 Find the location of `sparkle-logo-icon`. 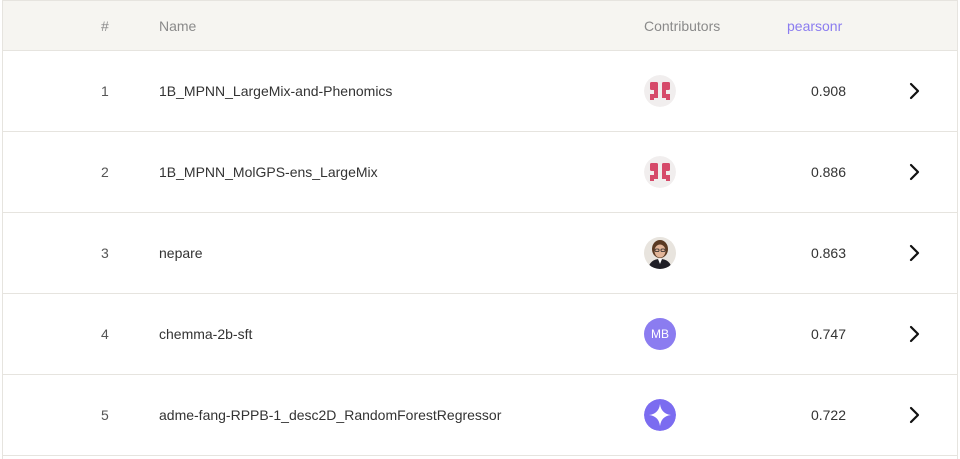

sparkle-logo-icon is located at coordinates (660, 415).